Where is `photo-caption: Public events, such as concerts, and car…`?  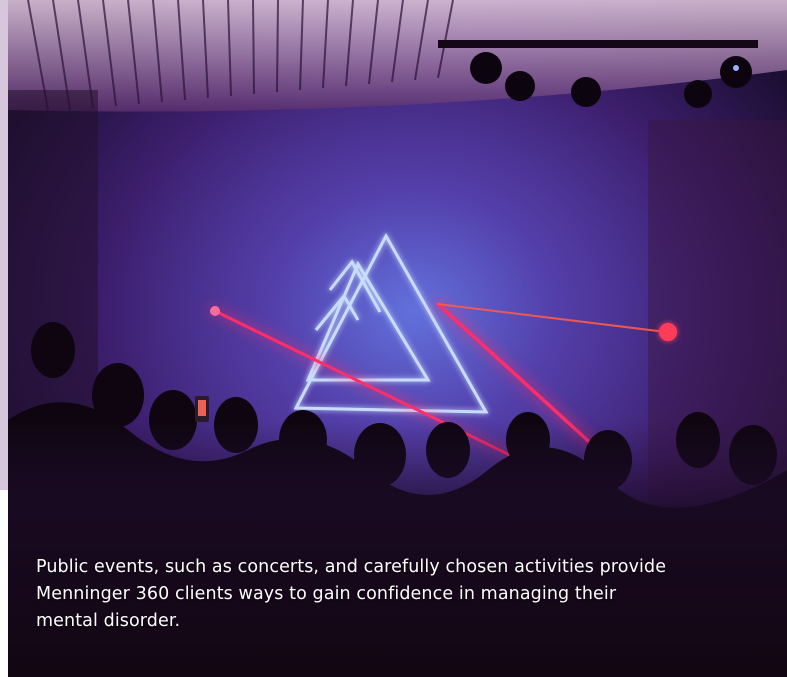 photo-caption: Public events, such as concerts, and car… is located at coordinates (351, 594).